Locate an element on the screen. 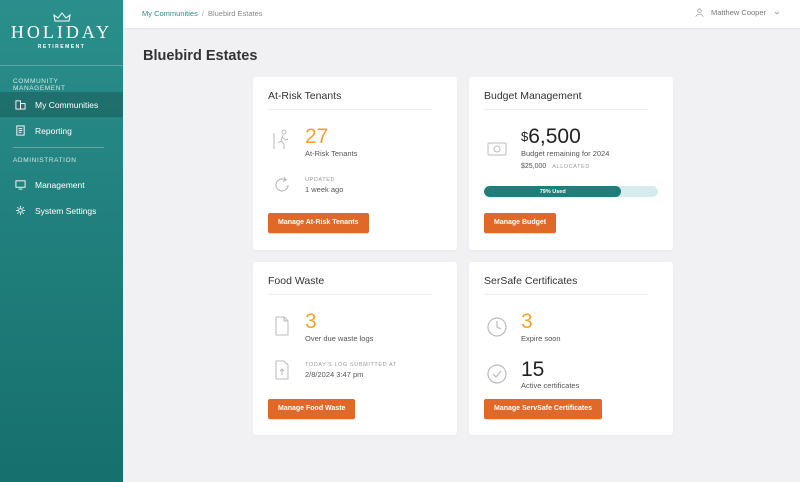 Image resolution: width=800 pixels, height=482 pixels. budget-allocated: $25,000 ALLOCATED is located at coordinates (555, 166).